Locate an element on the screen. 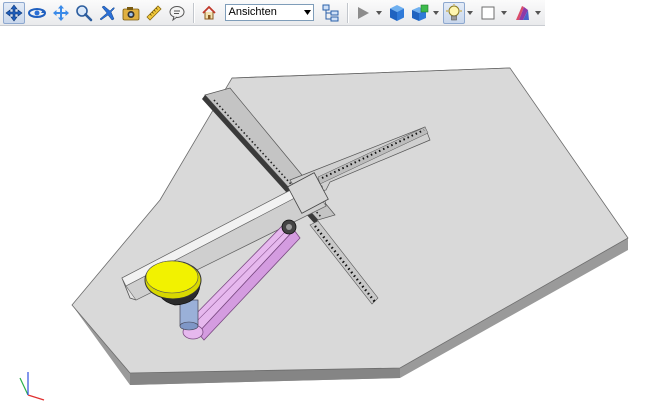 This screenshot has height=414, width=665. appearance-options-dropdown is located at coordinates (538, 13).